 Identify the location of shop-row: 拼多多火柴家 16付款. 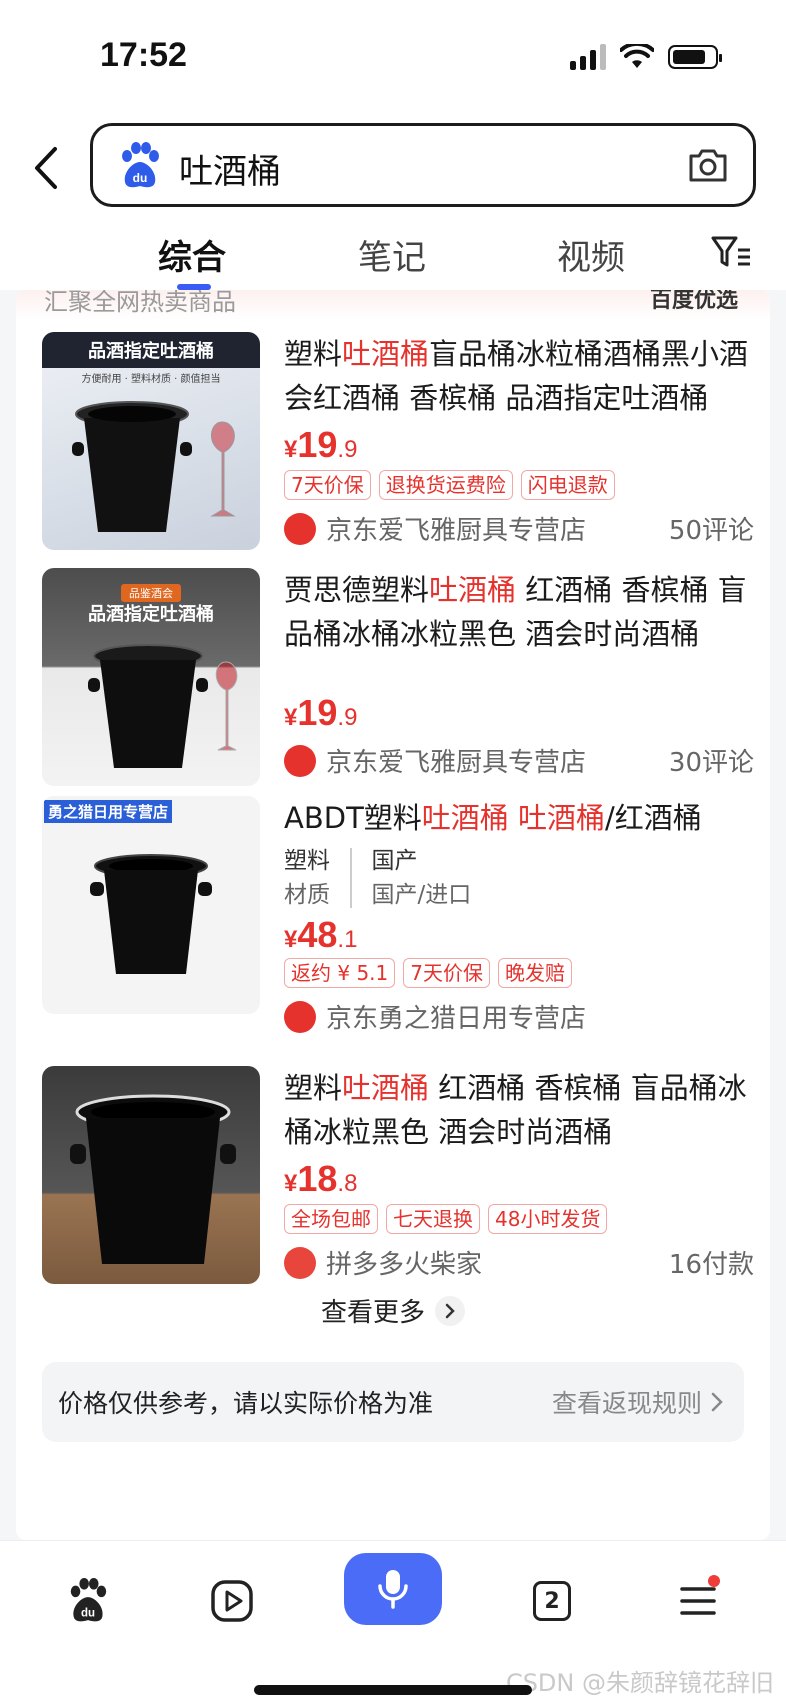
(519, 1262).